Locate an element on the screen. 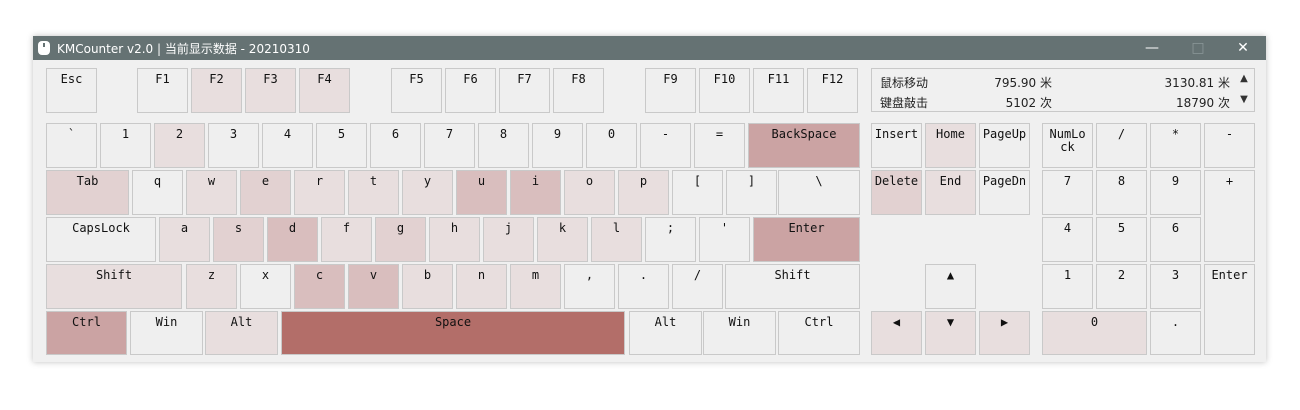 This screenshot has width=1300, height=410. key-label: PageDn is located at coordinates (1004, 181).